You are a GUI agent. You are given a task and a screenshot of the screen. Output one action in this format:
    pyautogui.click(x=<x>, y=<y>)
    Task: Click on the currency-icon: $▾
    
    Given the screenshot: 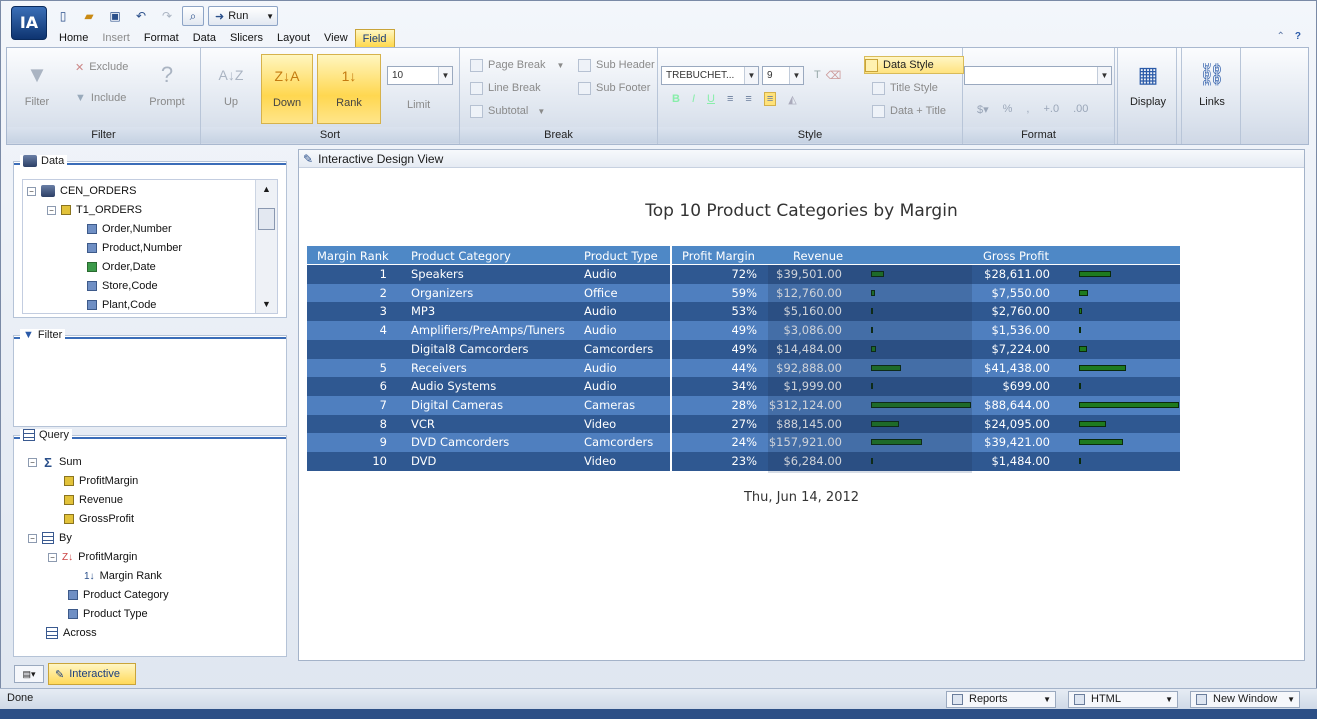 What is the action you would take?
    pyautogui.click(x=983, y=109)
    